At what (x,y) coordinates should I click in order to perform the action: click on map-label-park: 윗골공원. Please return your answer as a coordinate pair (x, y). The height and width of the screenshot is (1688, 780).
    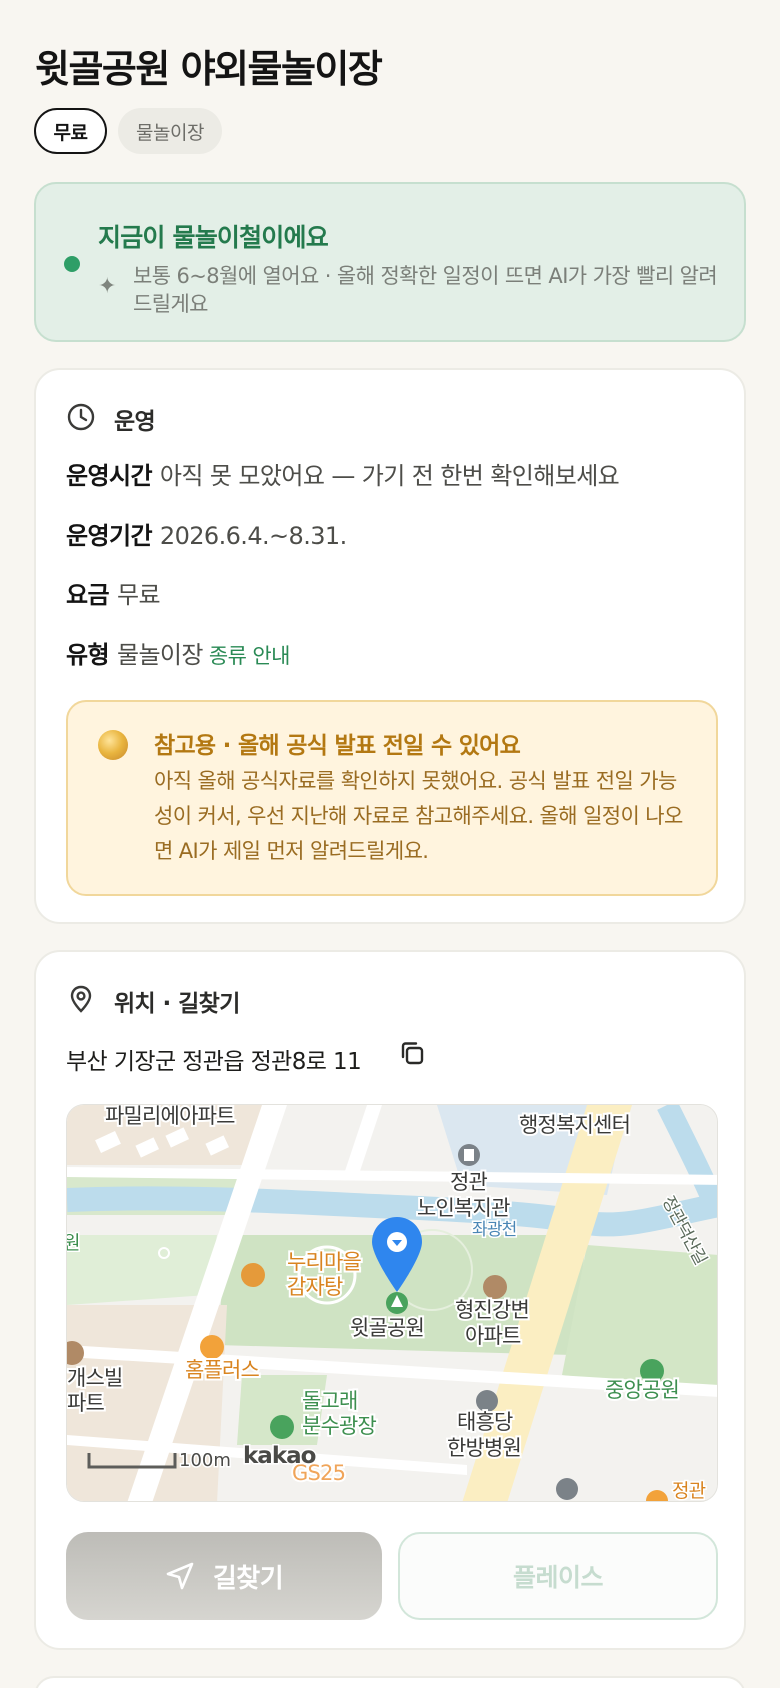
    Looking at the image, I should click on (387, 1328).